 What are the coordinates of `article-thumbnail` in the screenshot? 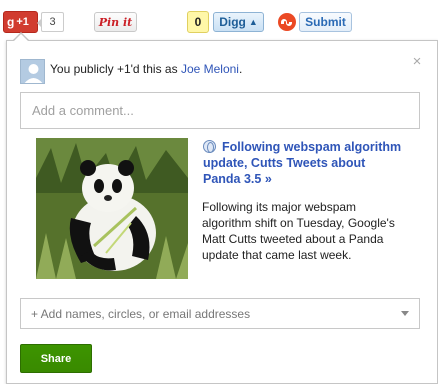 It's located at (112, 208).